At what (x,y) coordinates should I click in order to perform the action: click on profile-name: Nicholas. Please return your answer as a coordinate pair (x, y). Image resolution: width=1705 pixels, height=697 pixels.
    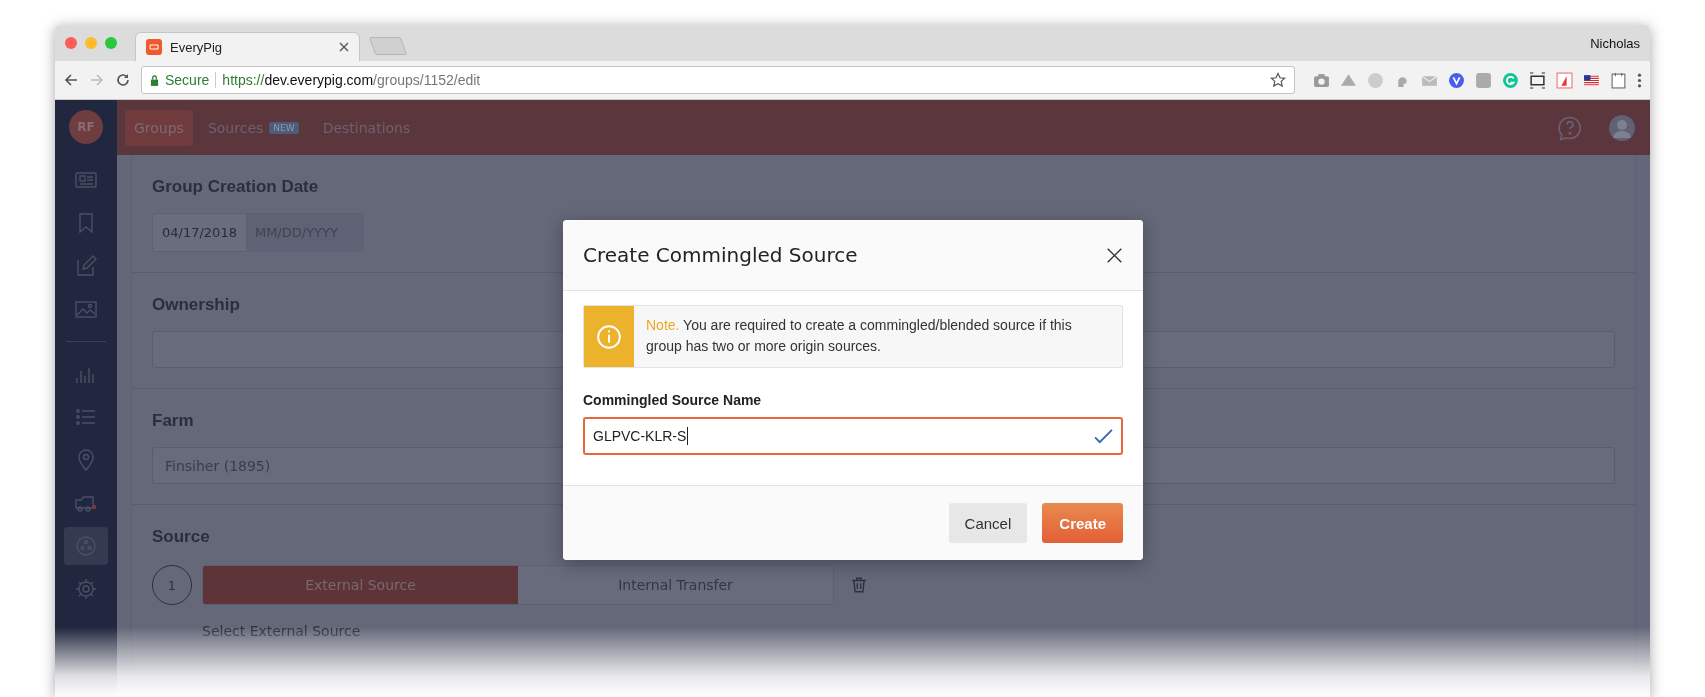
    Looking at the image, I should click on (1615, 43).